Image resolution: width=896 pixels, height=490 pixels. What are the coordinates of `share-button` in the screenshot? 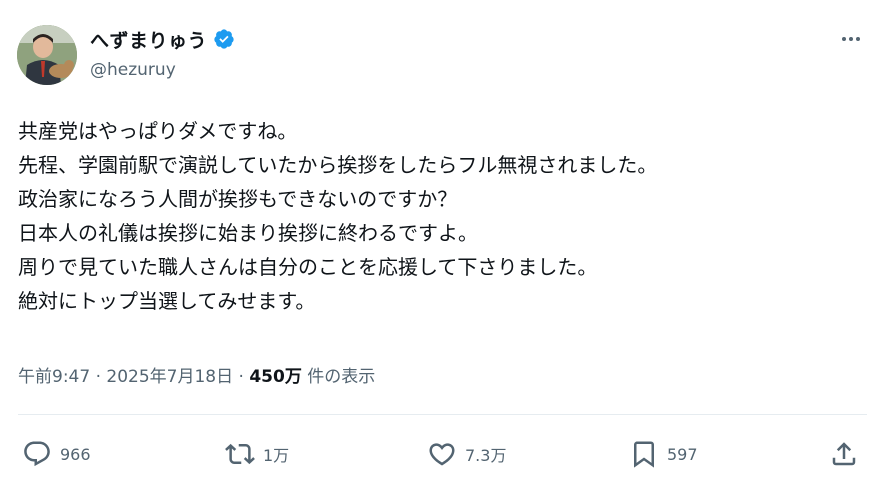 It's located at (844, 454).